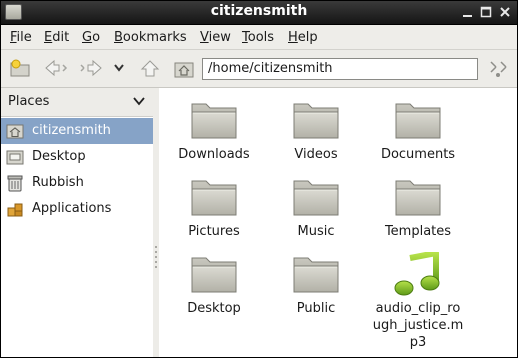 The height and width of the screenshot is (358, 518). I want to click on file-item-downloads: Downloads, so click(214, 130).